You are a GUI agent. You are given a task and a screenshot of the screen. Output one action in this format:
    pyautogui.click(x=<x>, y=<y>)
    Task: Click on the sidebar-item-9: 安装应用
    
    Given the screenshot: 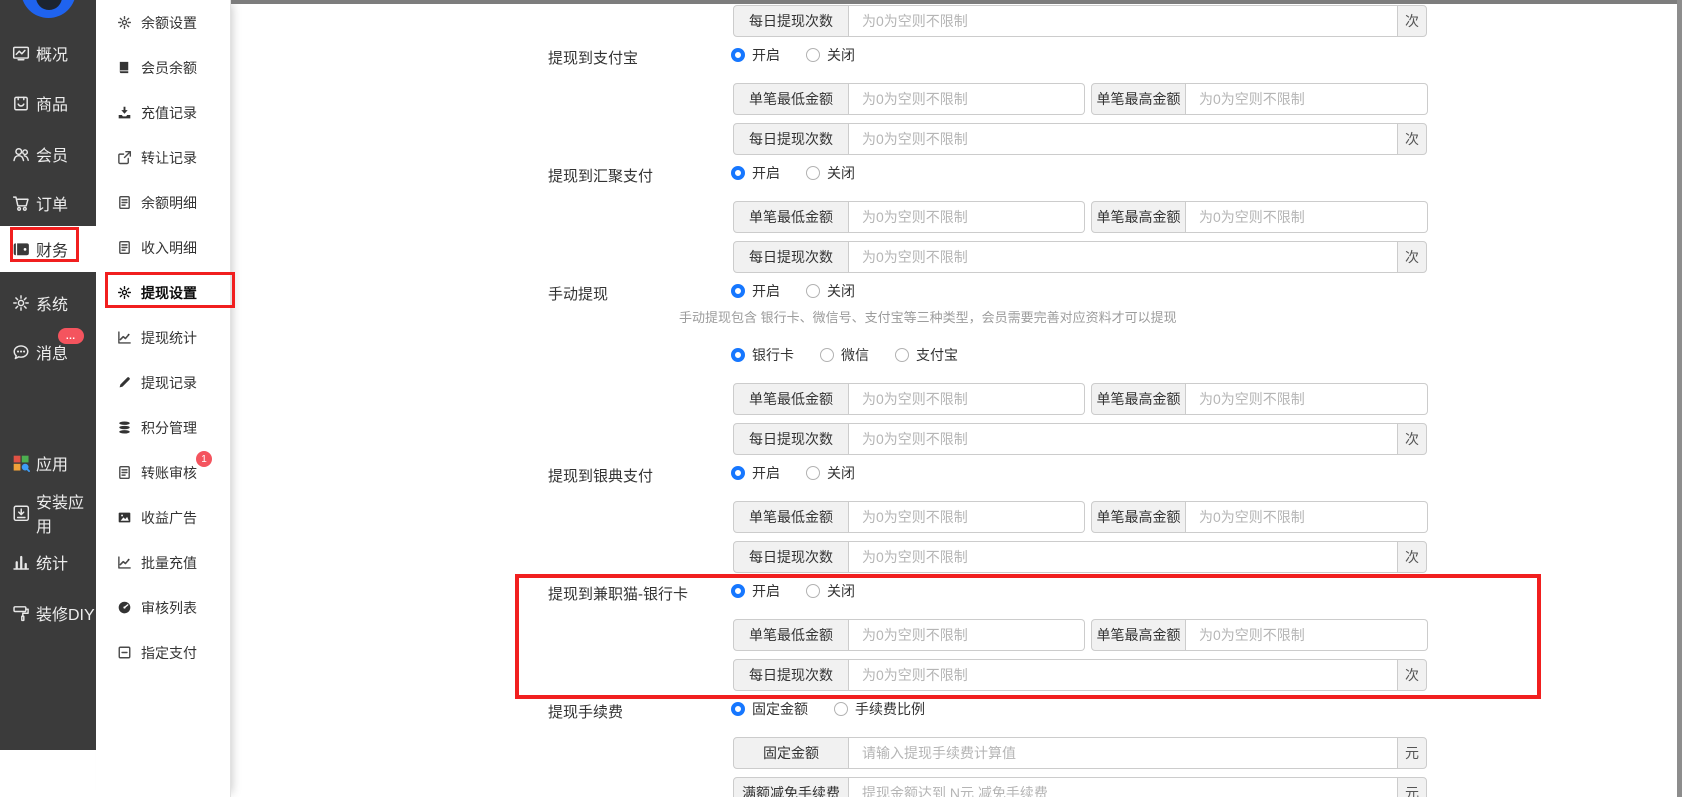 What is the action you would take?
    pyautogui.click(x=48, y=515)
    